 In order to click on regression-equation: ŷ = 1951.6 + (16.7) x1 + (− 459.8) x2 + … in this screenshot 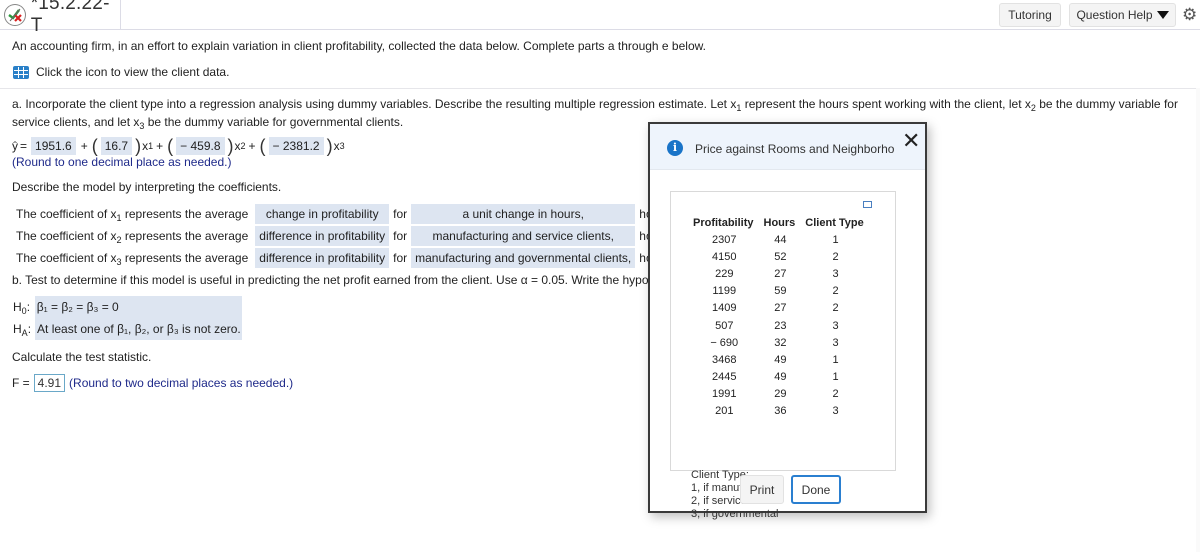, I will do `click(178, 146)`.